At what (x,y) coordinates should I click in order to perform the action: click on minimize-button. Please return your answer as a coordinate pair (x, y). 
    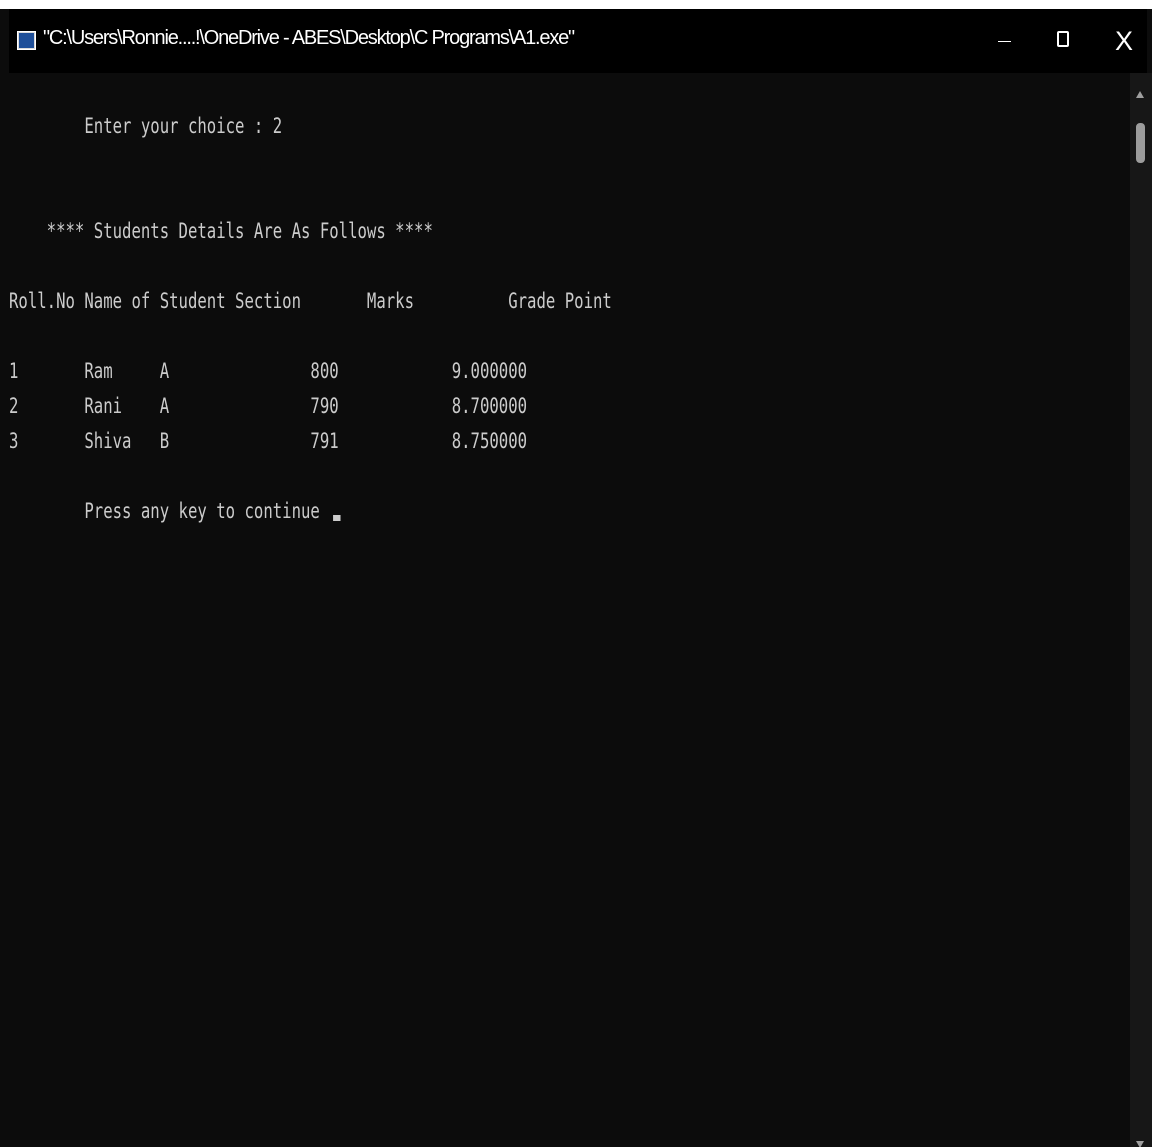
    Looking at the image, I should click on (1004, 41).